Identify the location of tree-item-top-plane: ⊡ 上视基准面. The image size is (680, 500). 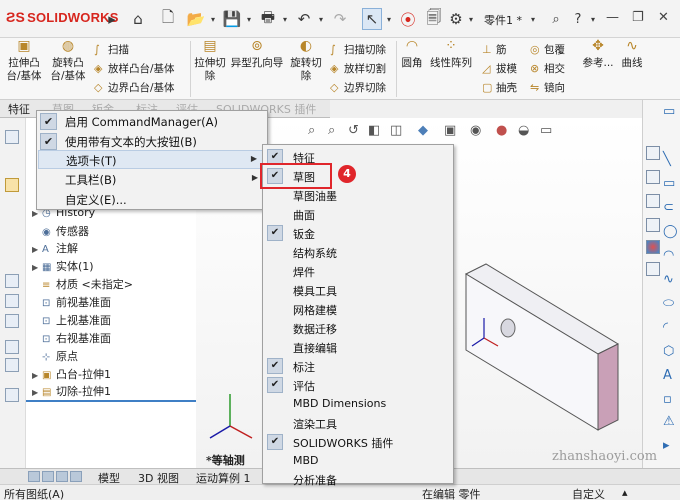
(71, 320).